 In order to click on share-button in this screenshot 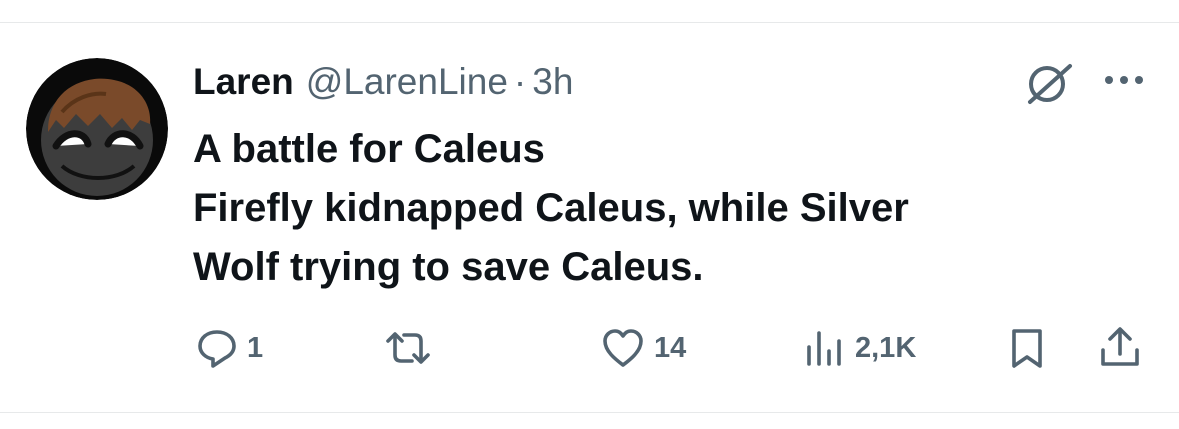, I will do `click(1120, 348)`.